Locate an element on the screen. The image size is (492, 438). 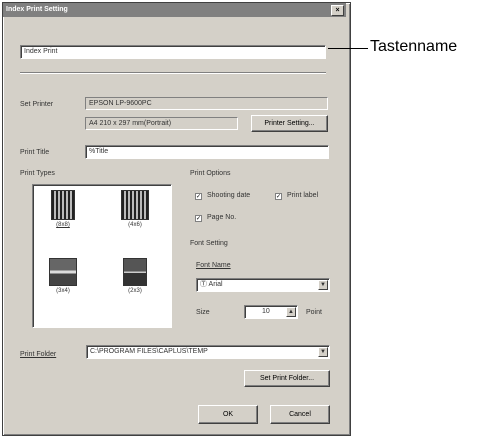
print-folder-dropdown: C:\PROGRAM FILES\CAPLUS\TEMP ▼ is located at coordinates (208, 352).